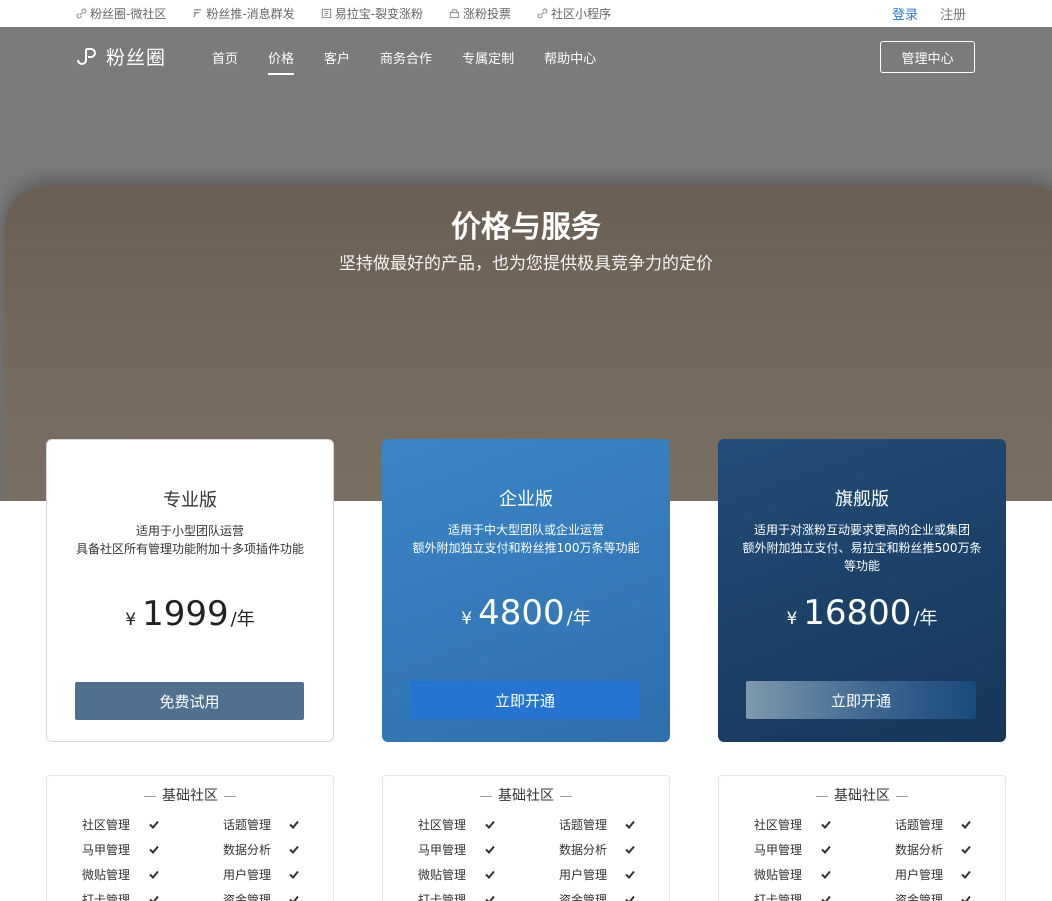 This screenshot has width=1052, height=901. I want to click on register-link: 注册, so click(953, 13).